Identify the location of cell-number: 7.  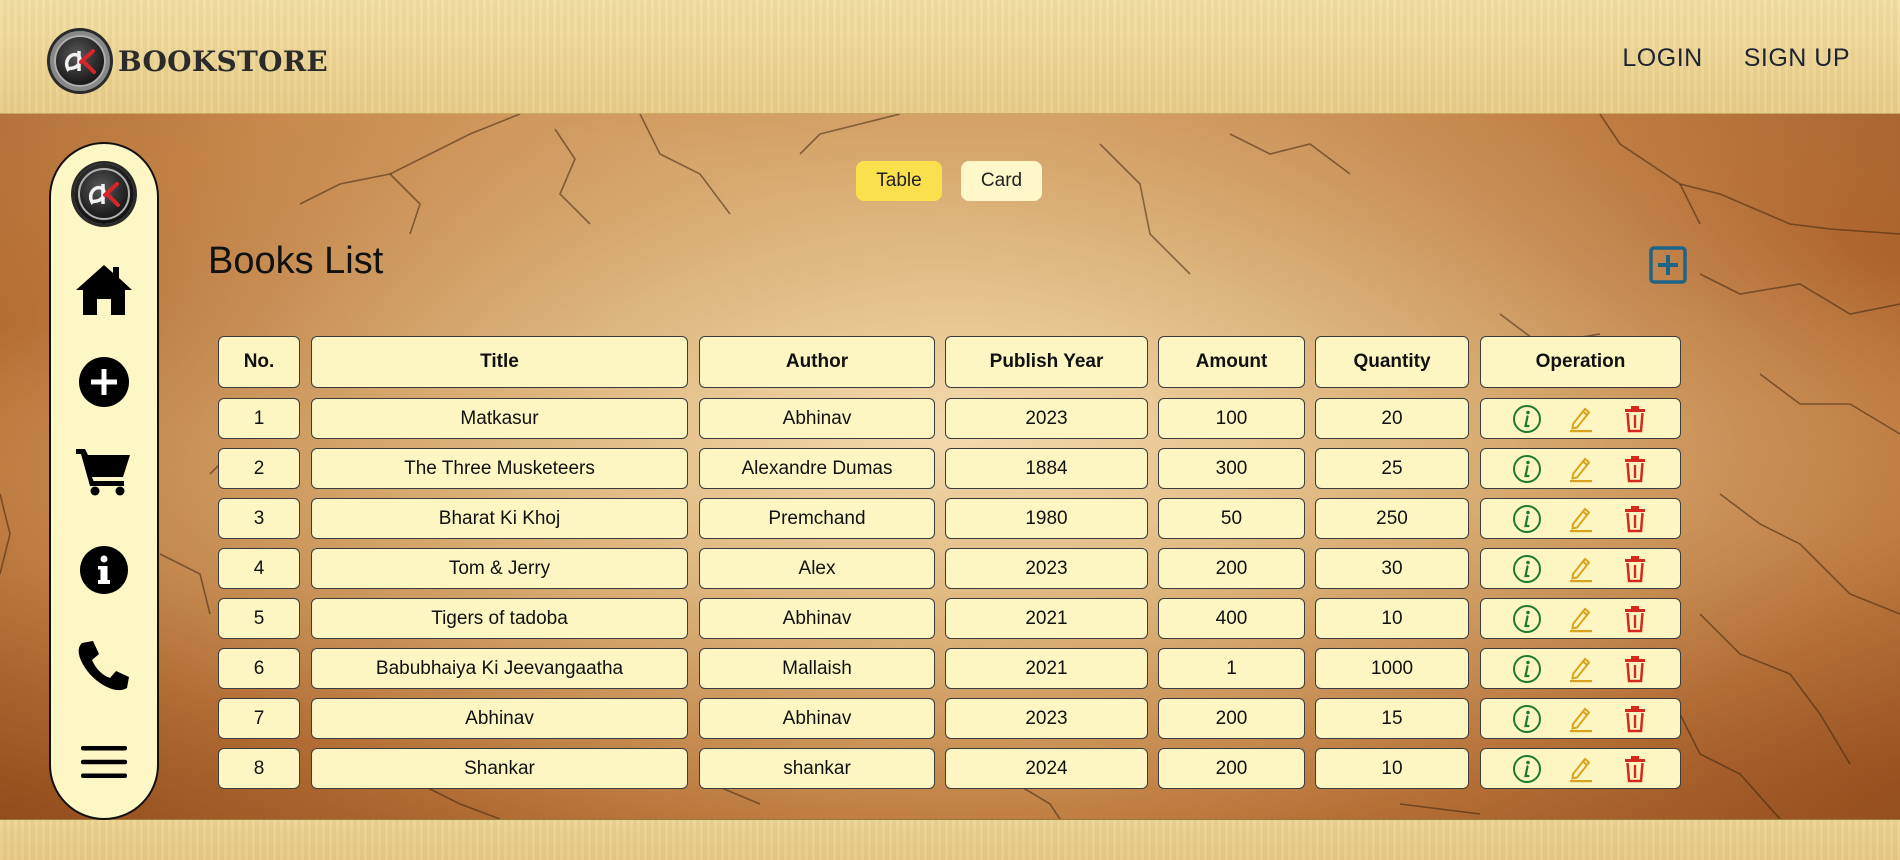
(259, 718).